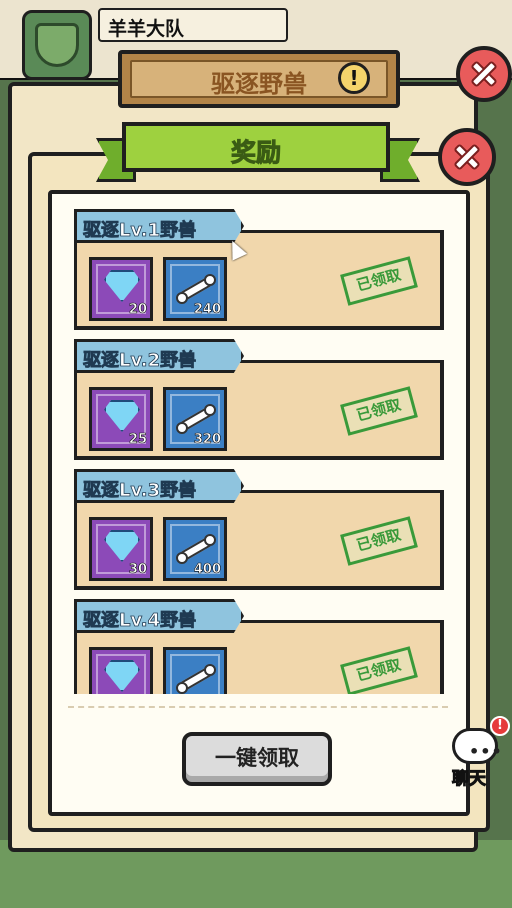  I want to click on reward-row-lv1: 驱逐Lv.1野兽 20 240 已领取, so click(259, 269).